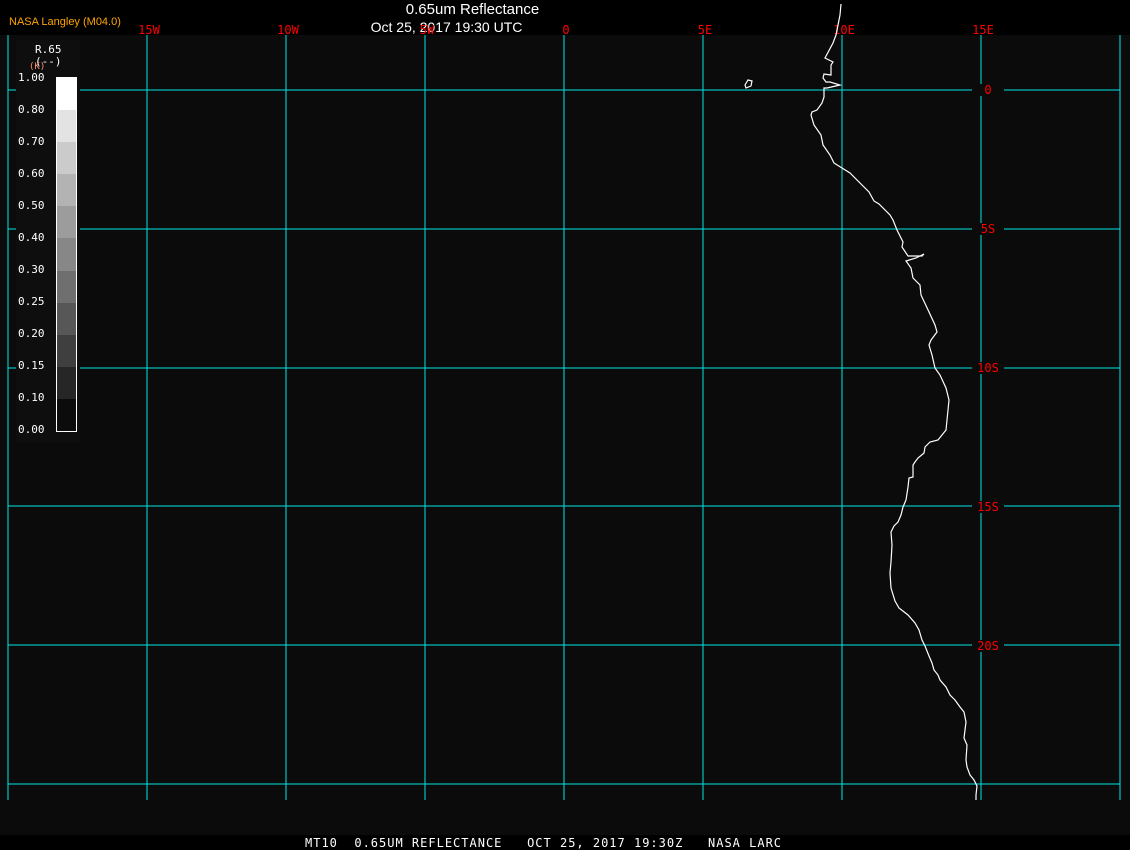 Image resolution: width=1130 pixels, height=850 pixels. What do you see at coordinates (31, 237) in the screenshot?
I see `legend-tick-label: 0.40` at bounding box center [31, 237].